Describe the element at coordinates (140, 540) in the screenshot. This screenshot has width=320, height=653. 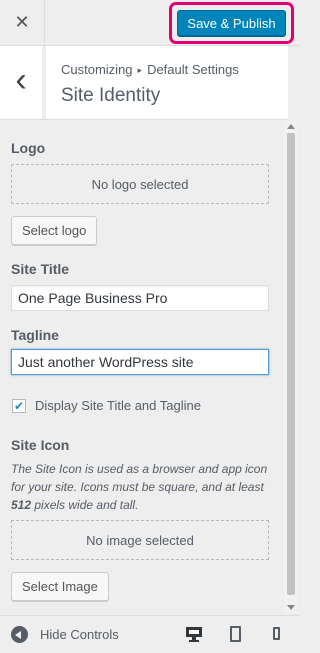
I see `site-icon-dropzone: No image selected` at that location.